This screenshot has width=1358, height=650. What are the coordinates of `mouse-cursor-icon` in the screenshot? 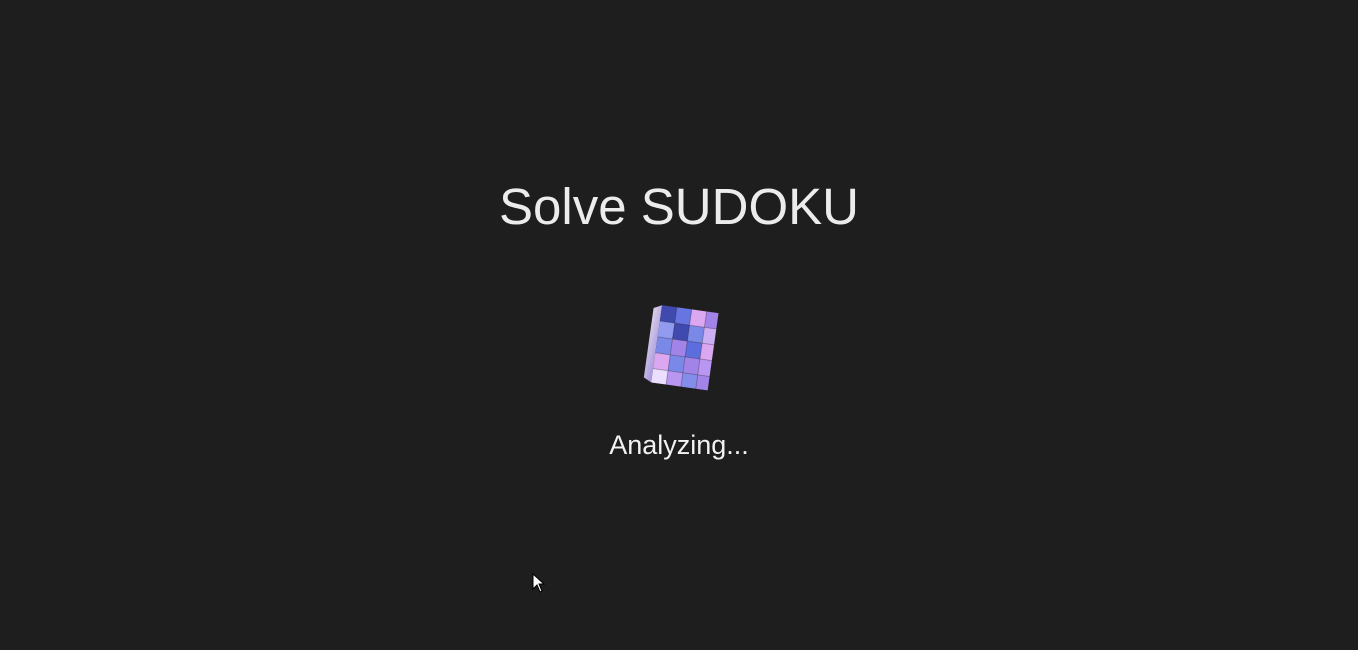 It's located at (539, 583).